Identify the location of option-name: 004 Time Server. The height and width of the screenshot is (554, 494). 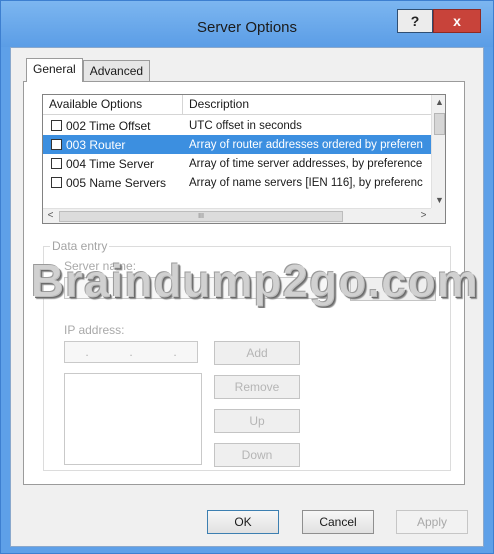
(110, 163).